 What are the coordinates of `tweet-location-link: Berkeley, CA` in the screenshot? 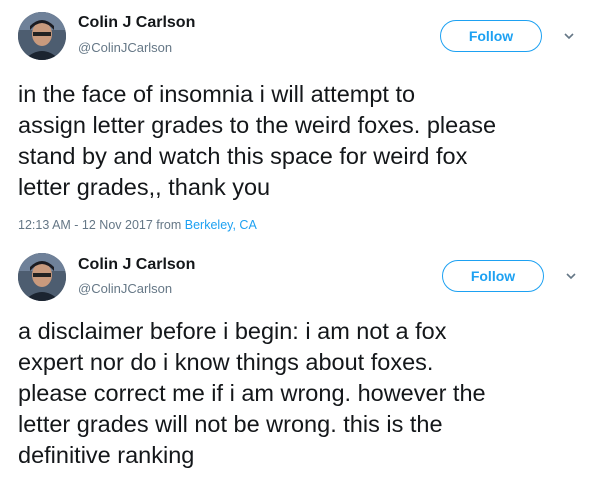 It's located at (221, 225).